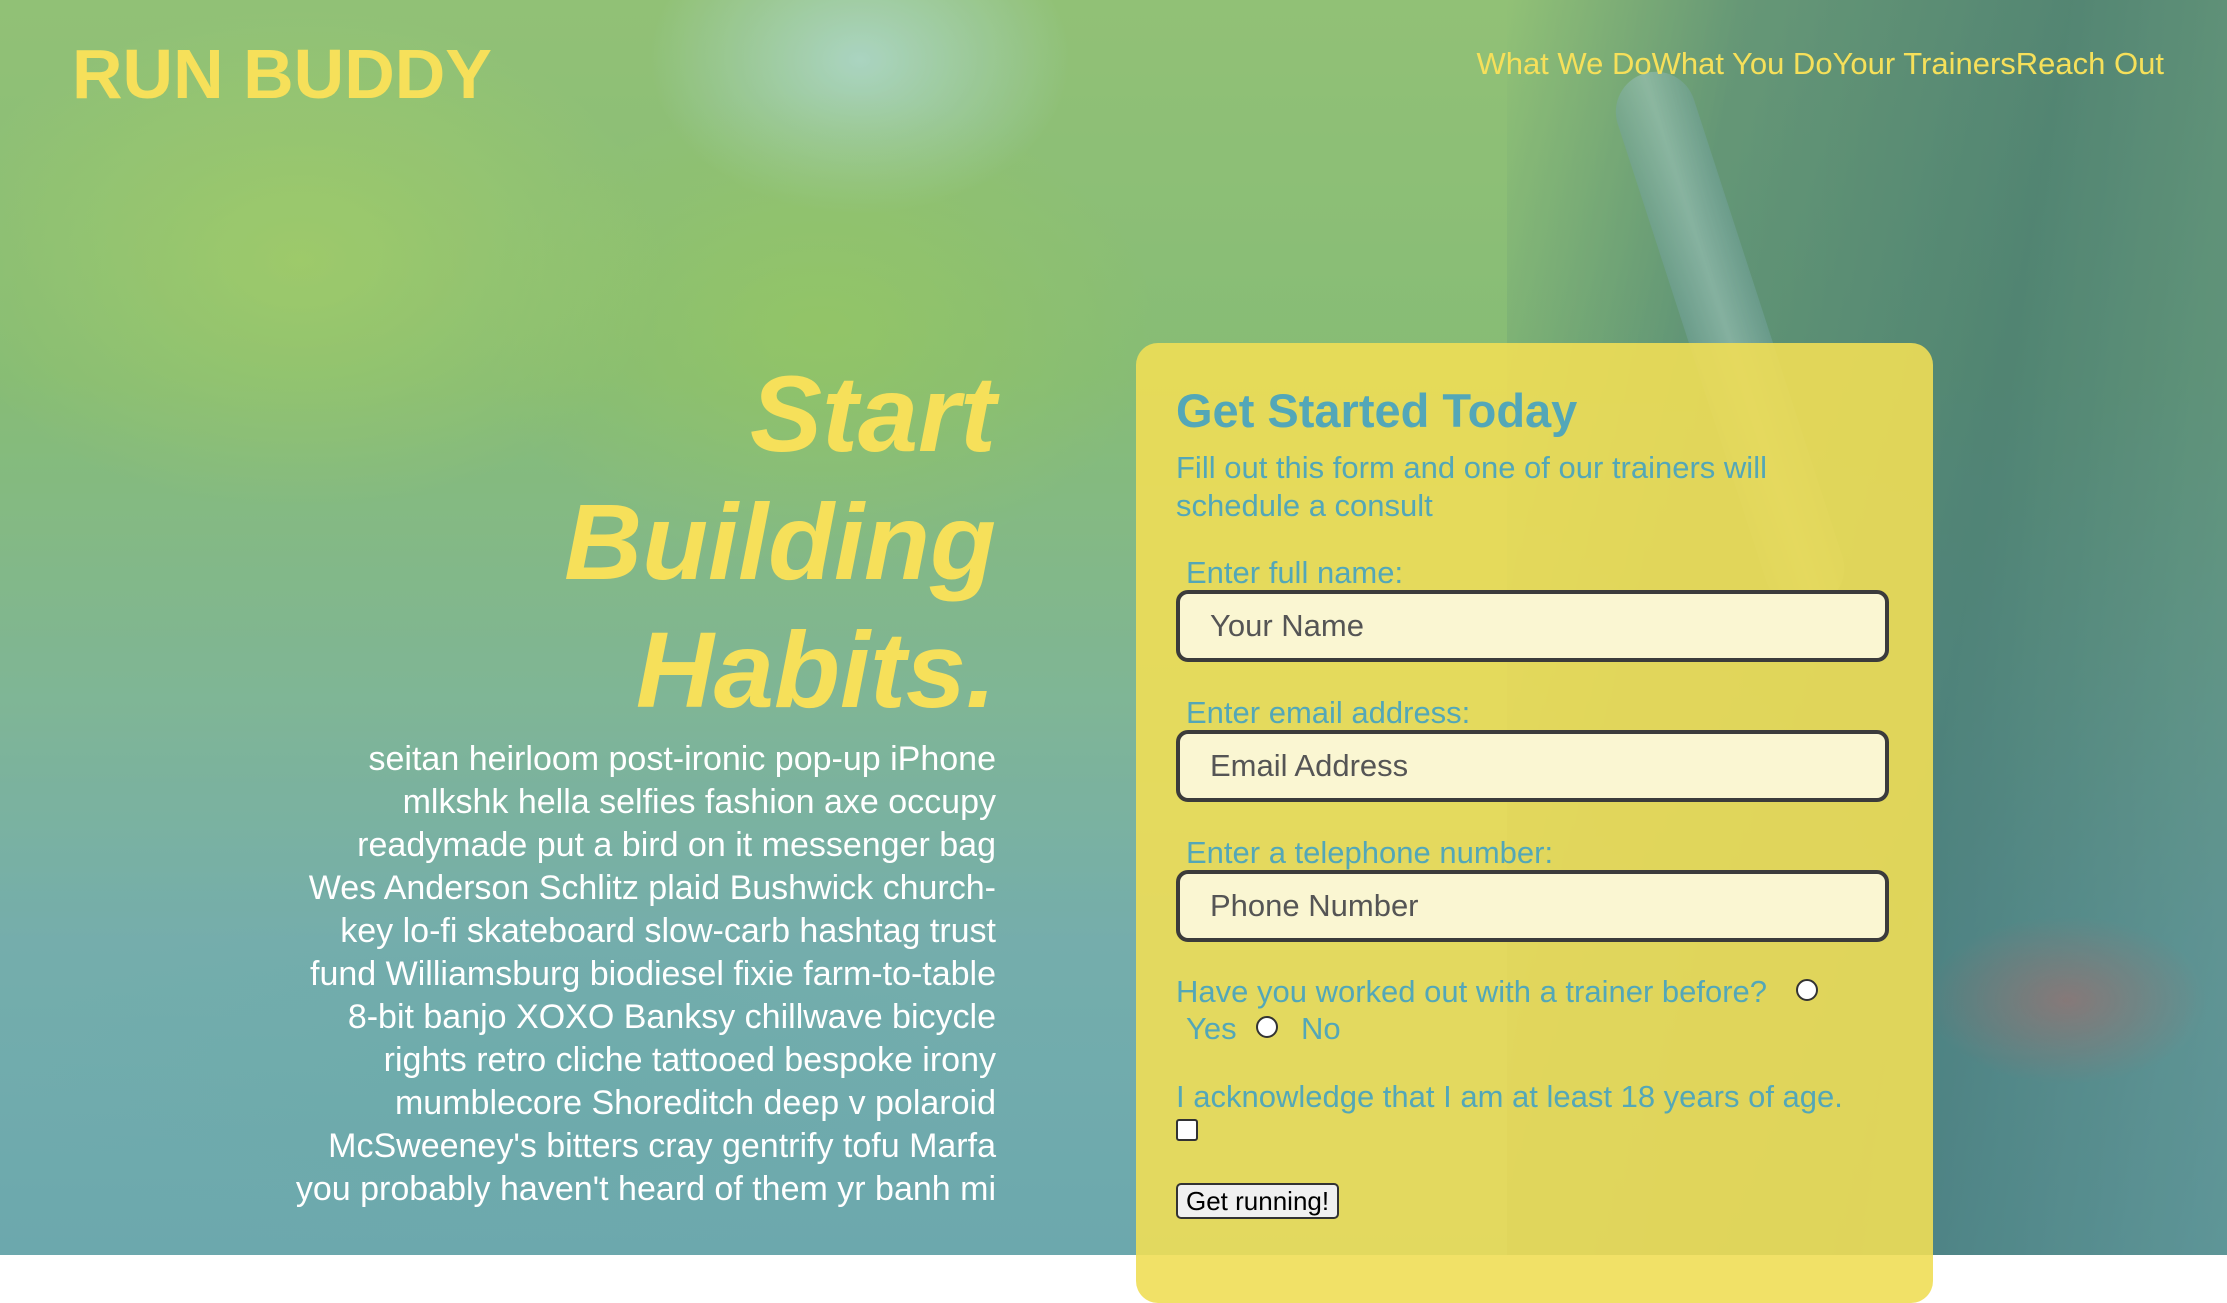  Describe the element at coordinates (872, 413) in the screenshot. I see `hero-heading-line-1: Start` at that location.